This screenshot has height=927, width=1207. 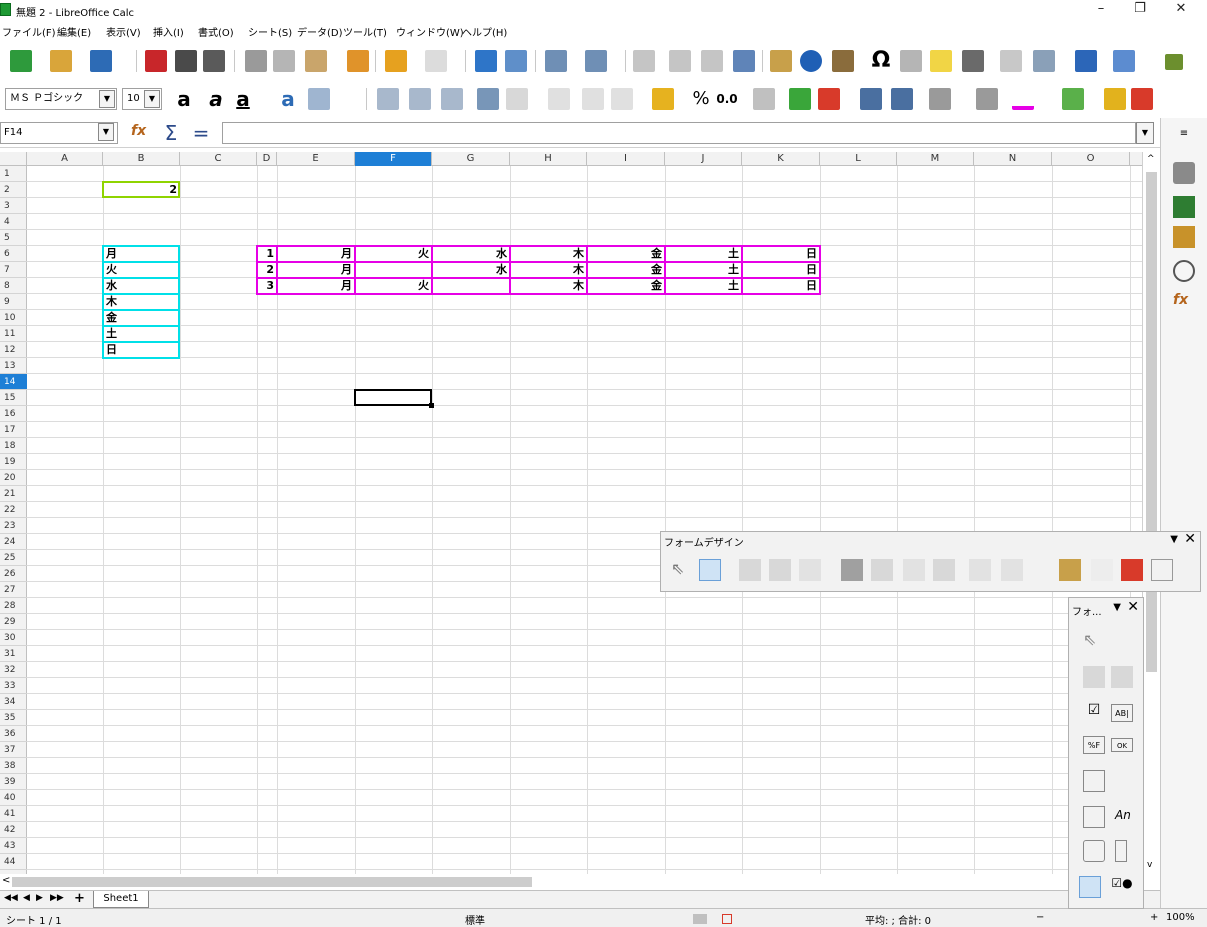 I want to click on sum-average-display: 平均: ; 合計: 0, so click(x=898, y=919).